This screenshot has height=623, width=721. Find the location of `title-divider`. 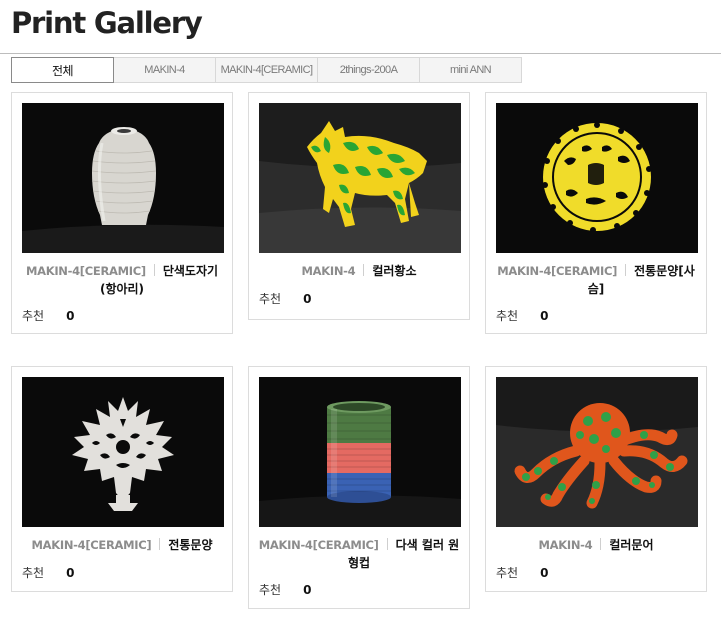

title-divider is located at coordinates (360, 53).